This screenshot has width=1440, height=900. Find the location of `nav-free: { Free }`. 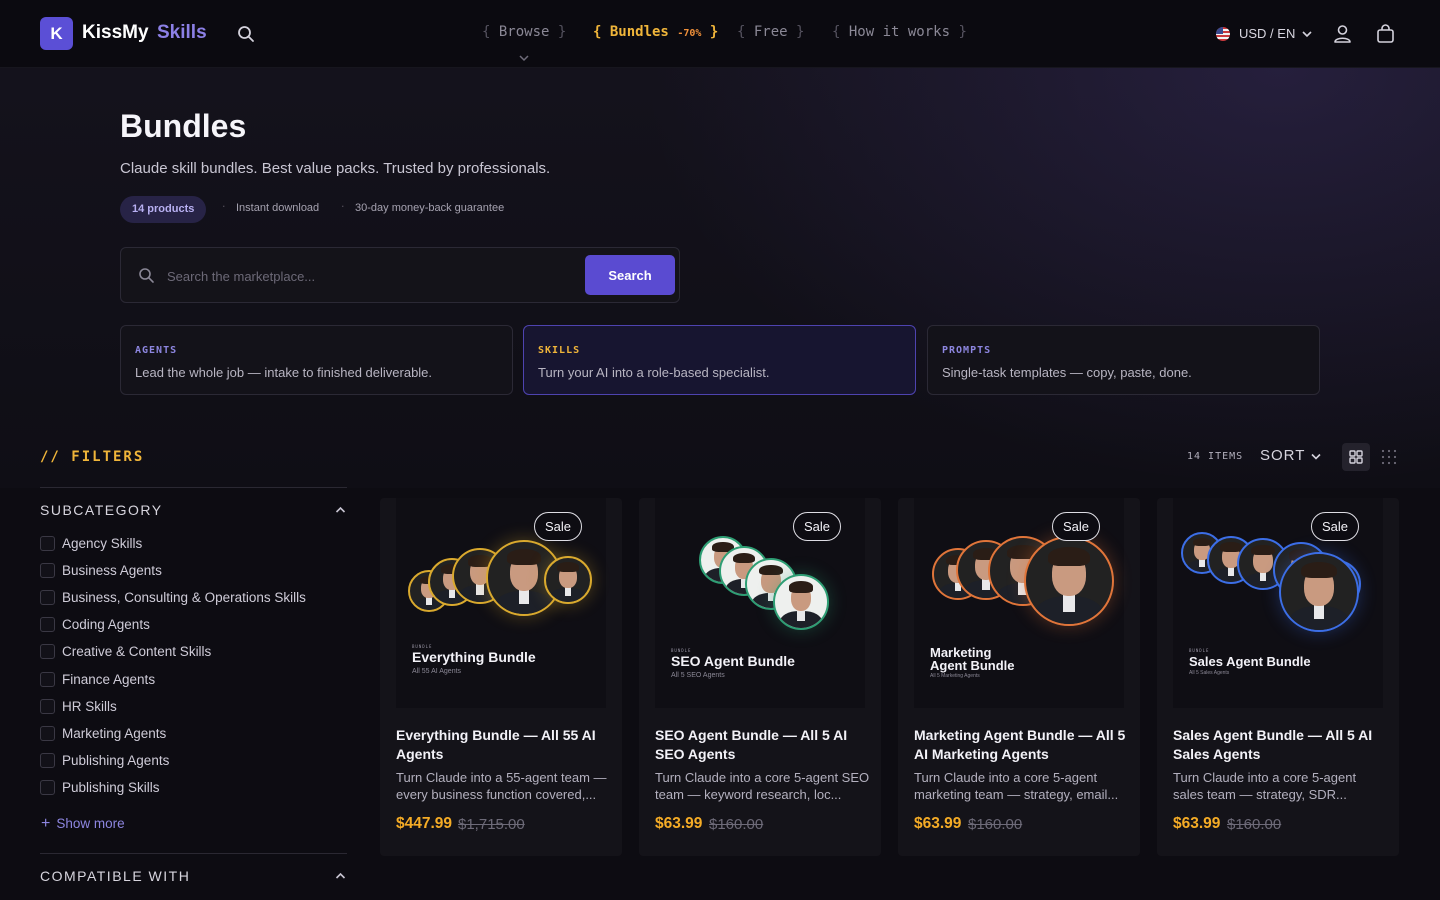

nav-free: { Free } is located at coordinates (770, 32).